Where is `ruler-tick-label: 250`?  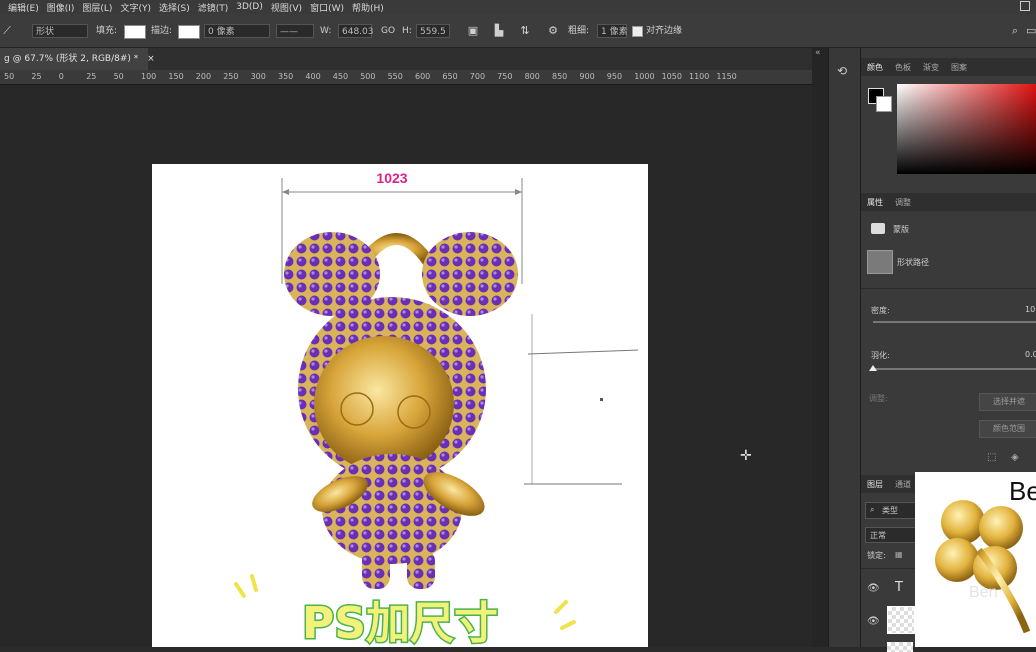
ruler-tick-label: 250 is located at coordinates (231, 76).